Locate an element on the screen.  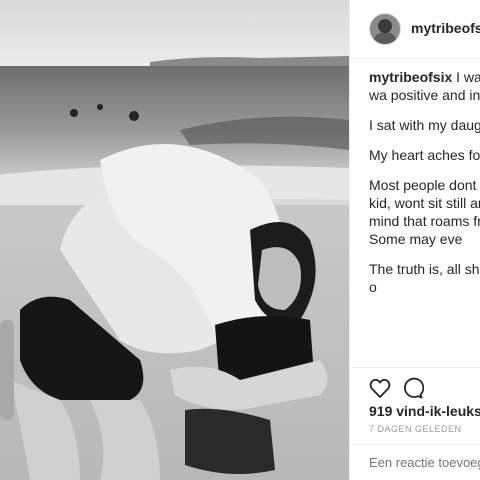
comment-bar is located at coordinates (415, 462).